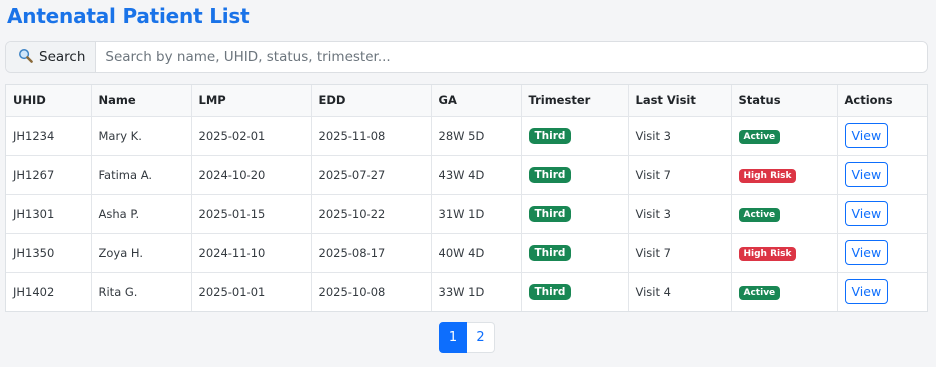  Describe the element at coordinates (251, 136) in the screenshot. I see `cell-lmp: 2025-02-01` at that location.